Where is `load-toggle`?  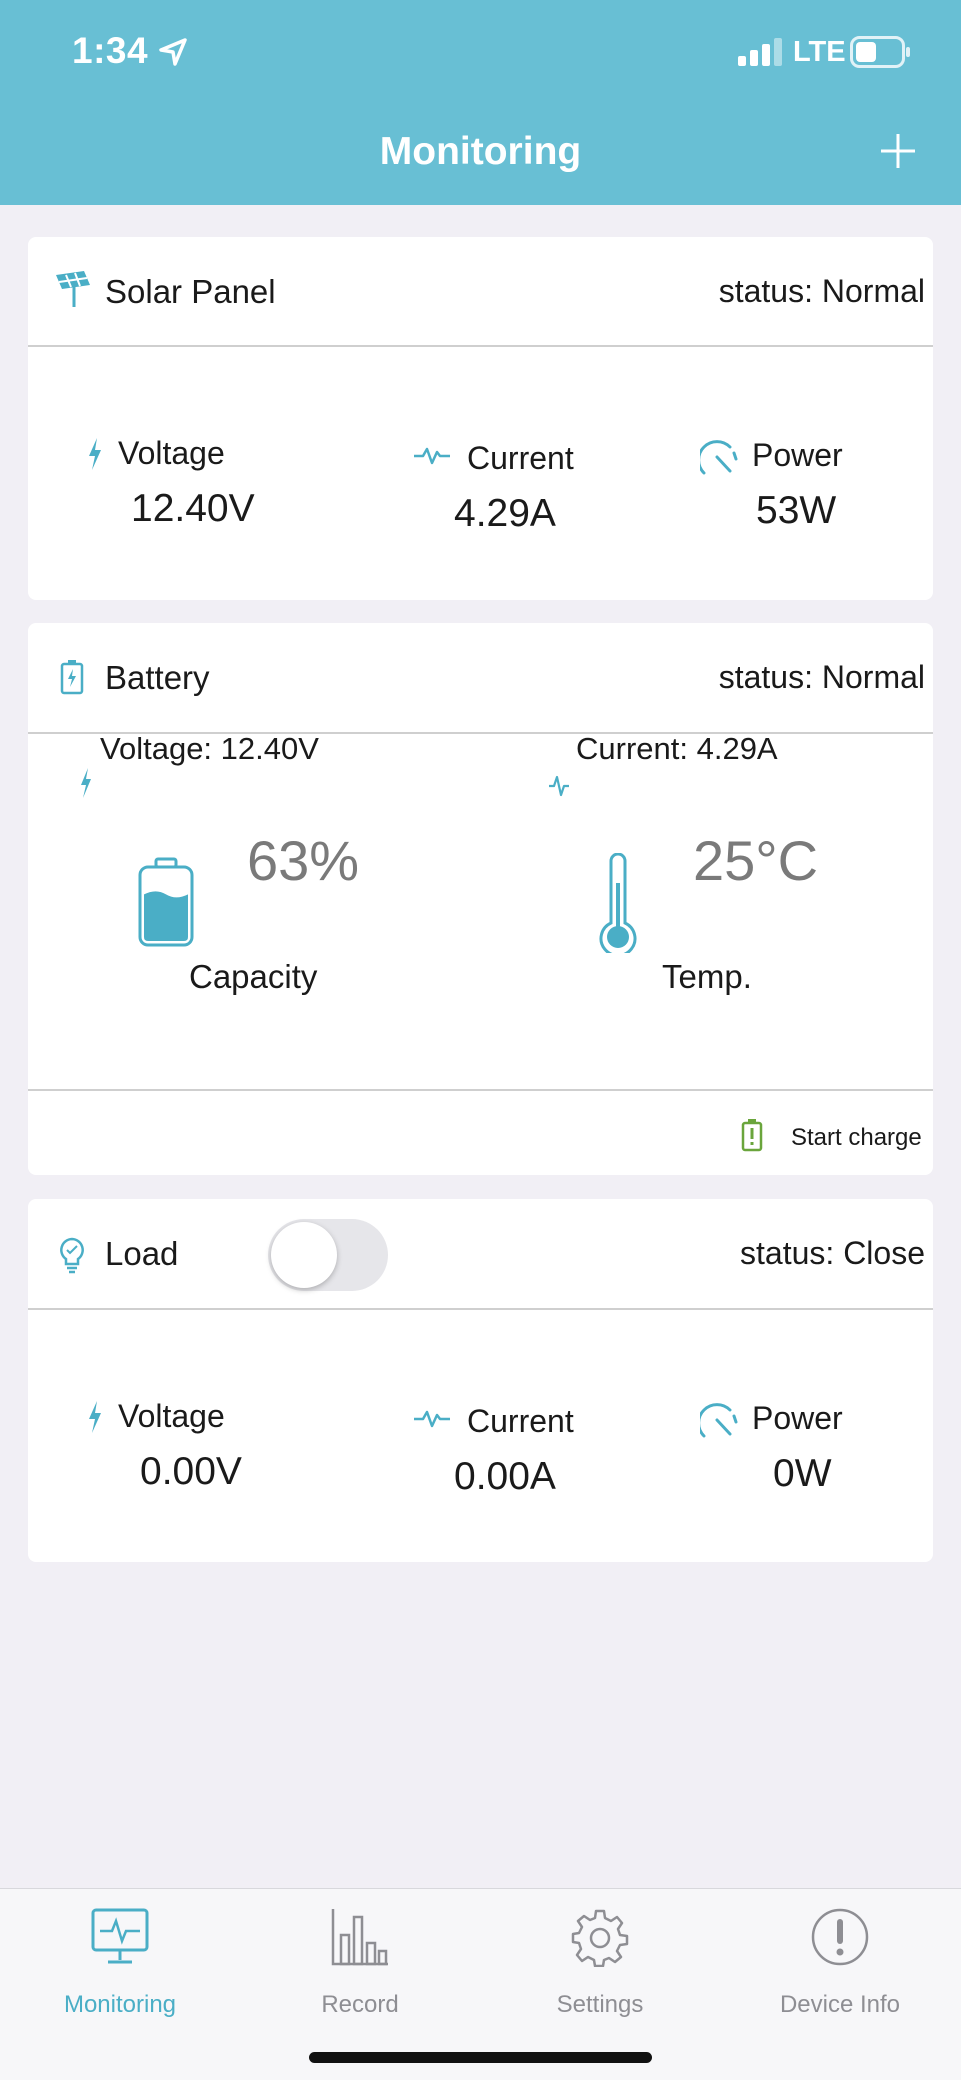 load-toggle is located at coordinates (328, 1255).